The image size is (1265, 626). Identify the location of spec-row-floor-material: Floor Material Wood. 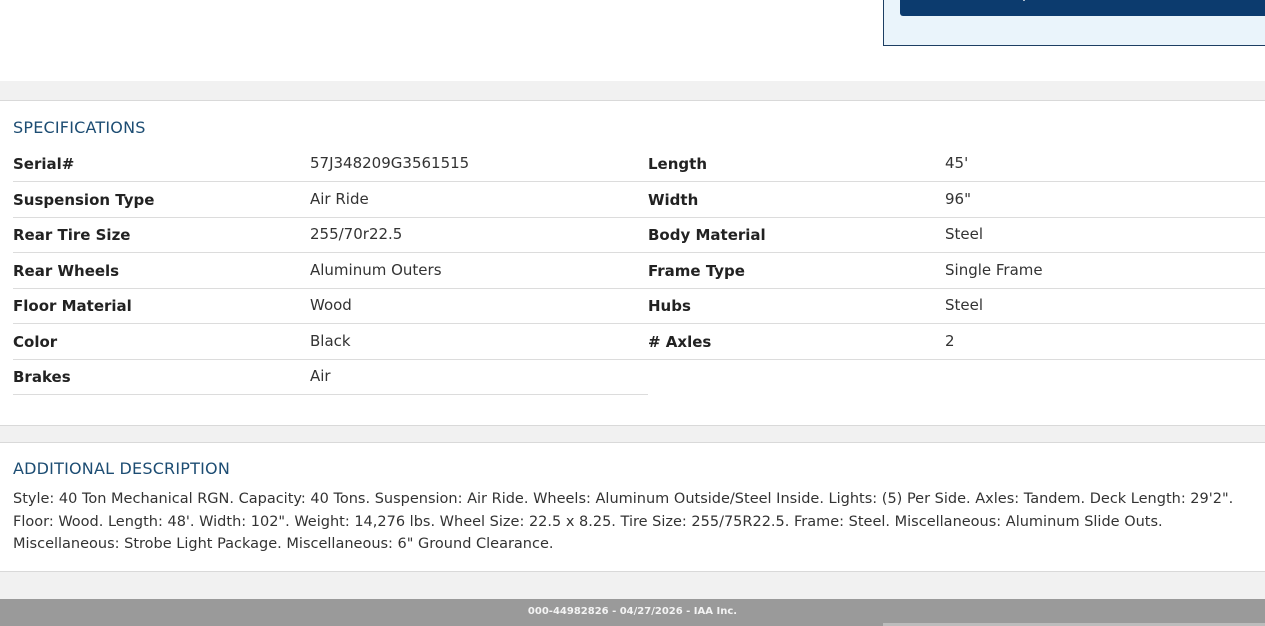
(330, 306).